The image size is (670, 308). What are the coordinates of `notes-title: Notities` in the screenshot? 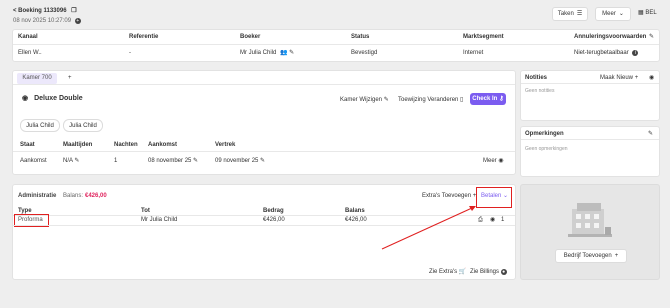 It's located at (536, 78).